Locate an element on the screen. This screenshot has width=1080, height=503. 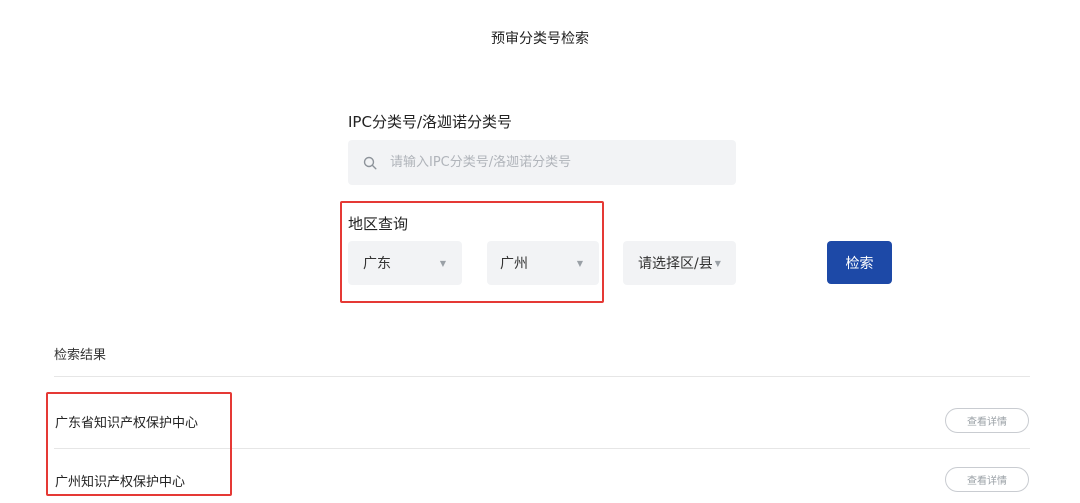
city-select: 广州 ▼ is located at coordinates (543, 263).